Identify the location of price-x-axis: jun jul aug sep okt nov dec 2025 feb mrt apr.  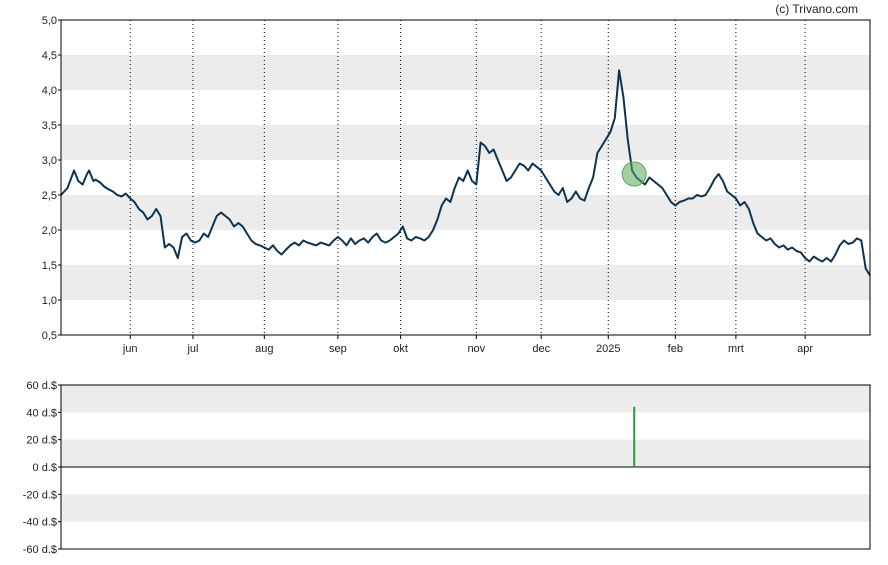
(467, 345).